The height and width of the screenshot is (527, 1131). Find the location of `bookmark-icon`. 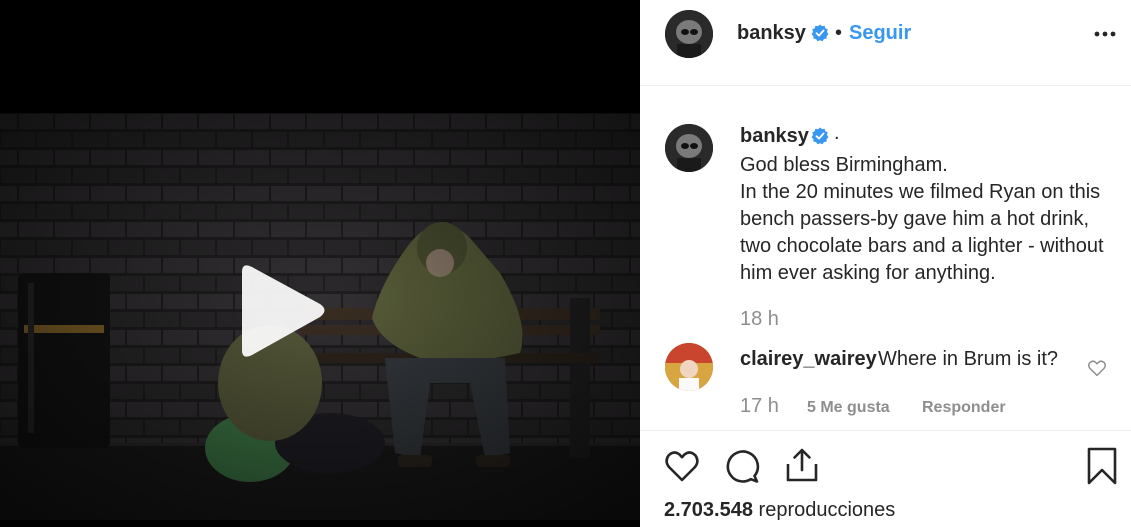

bookmark-icon is located at coordinates (1102, 466).